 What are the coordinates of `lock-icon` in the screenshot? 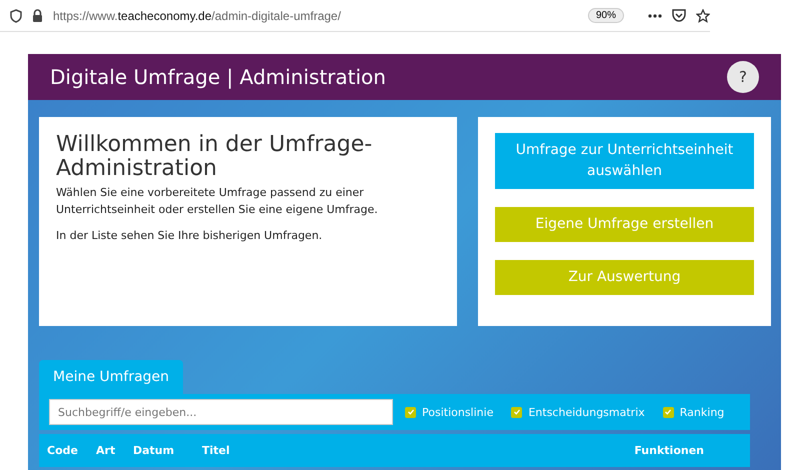 It's located at (37, 15).